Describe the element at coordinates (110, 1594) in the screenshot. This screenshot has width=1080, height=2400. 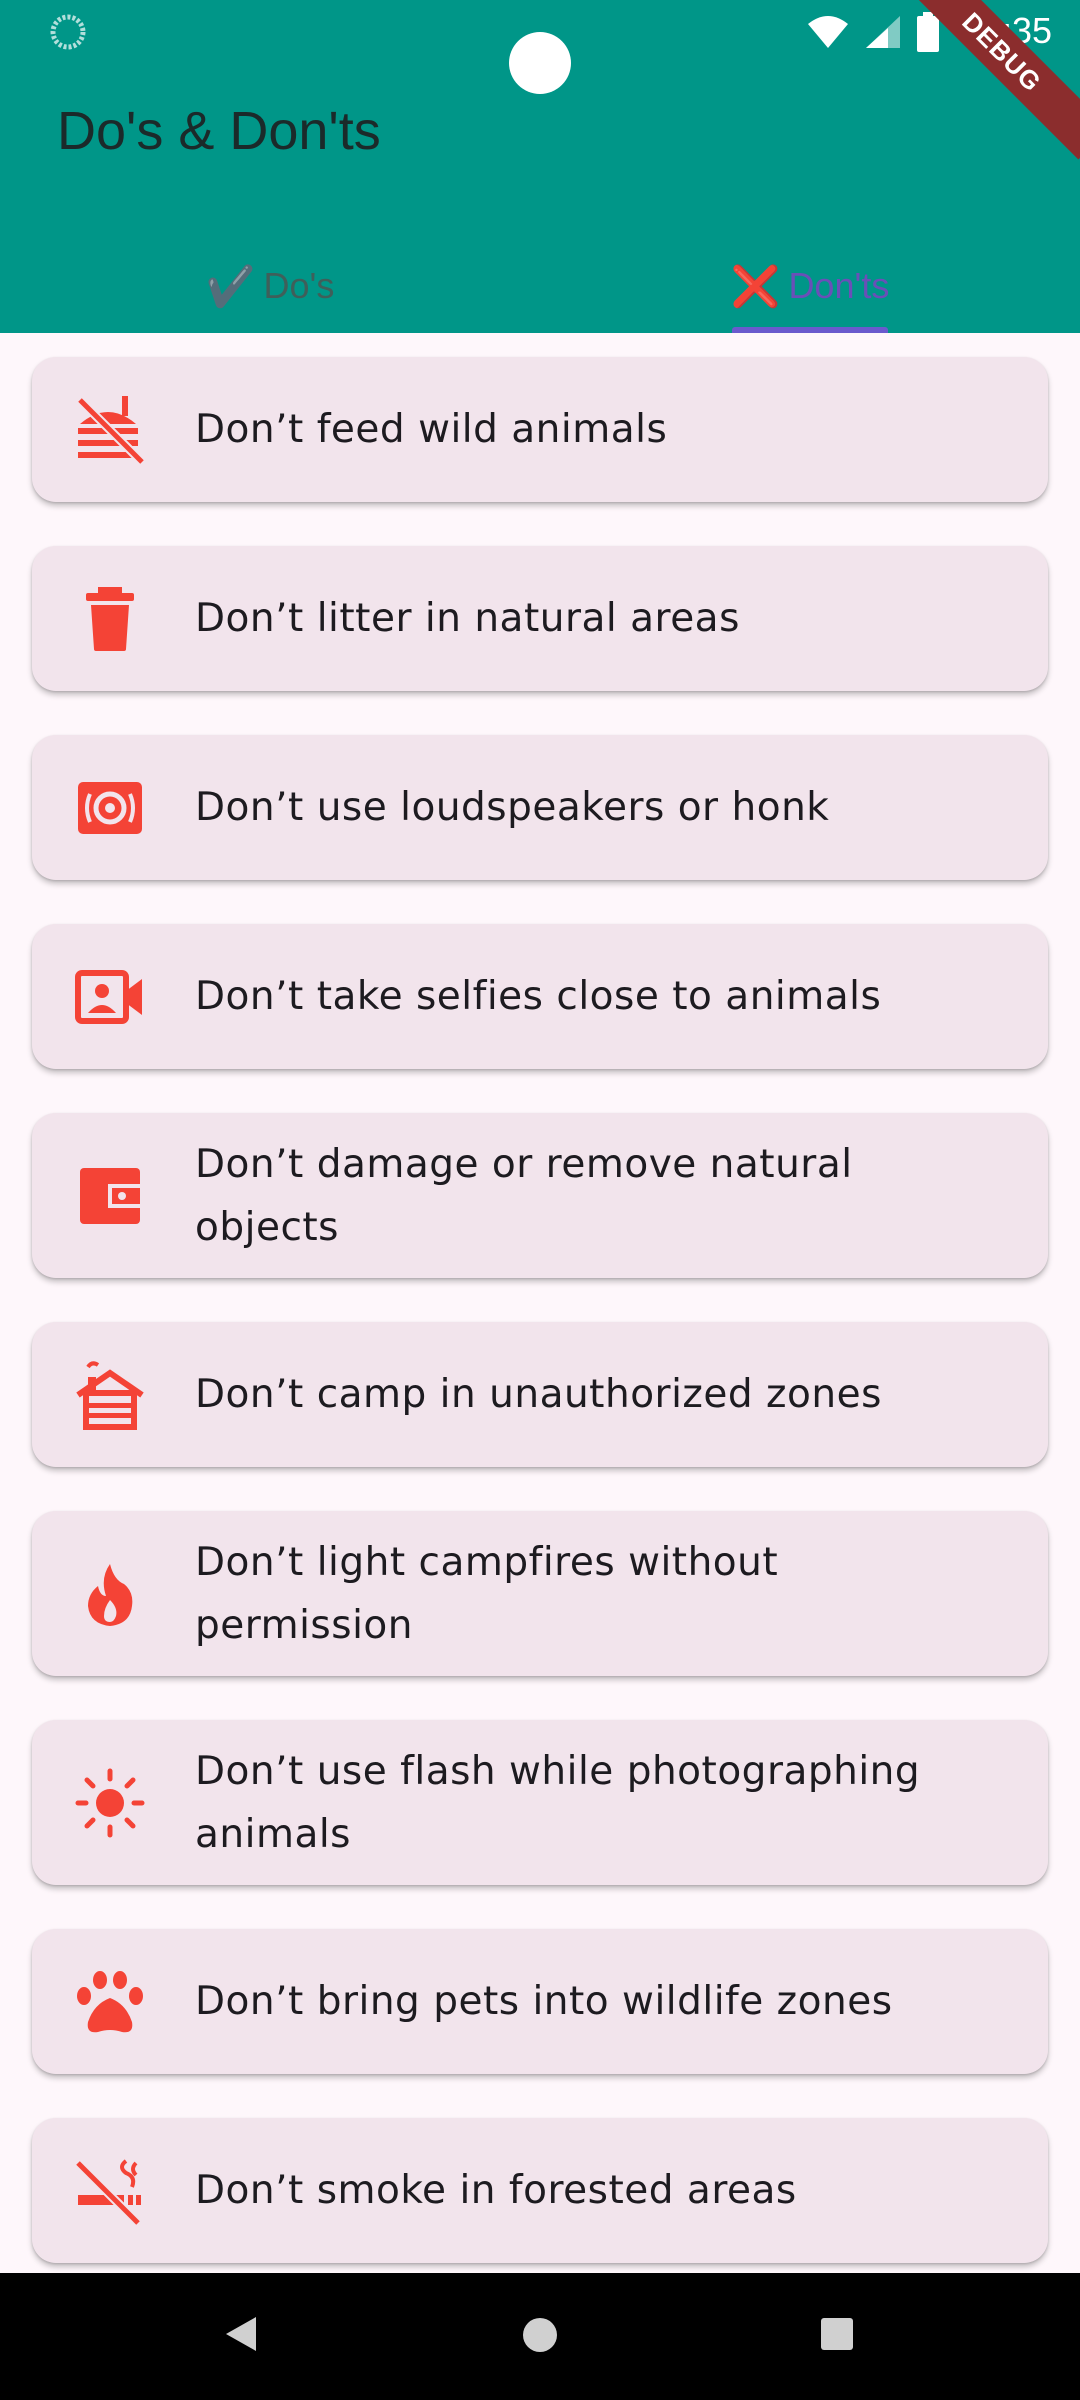
I see `fire-icon` at that location.